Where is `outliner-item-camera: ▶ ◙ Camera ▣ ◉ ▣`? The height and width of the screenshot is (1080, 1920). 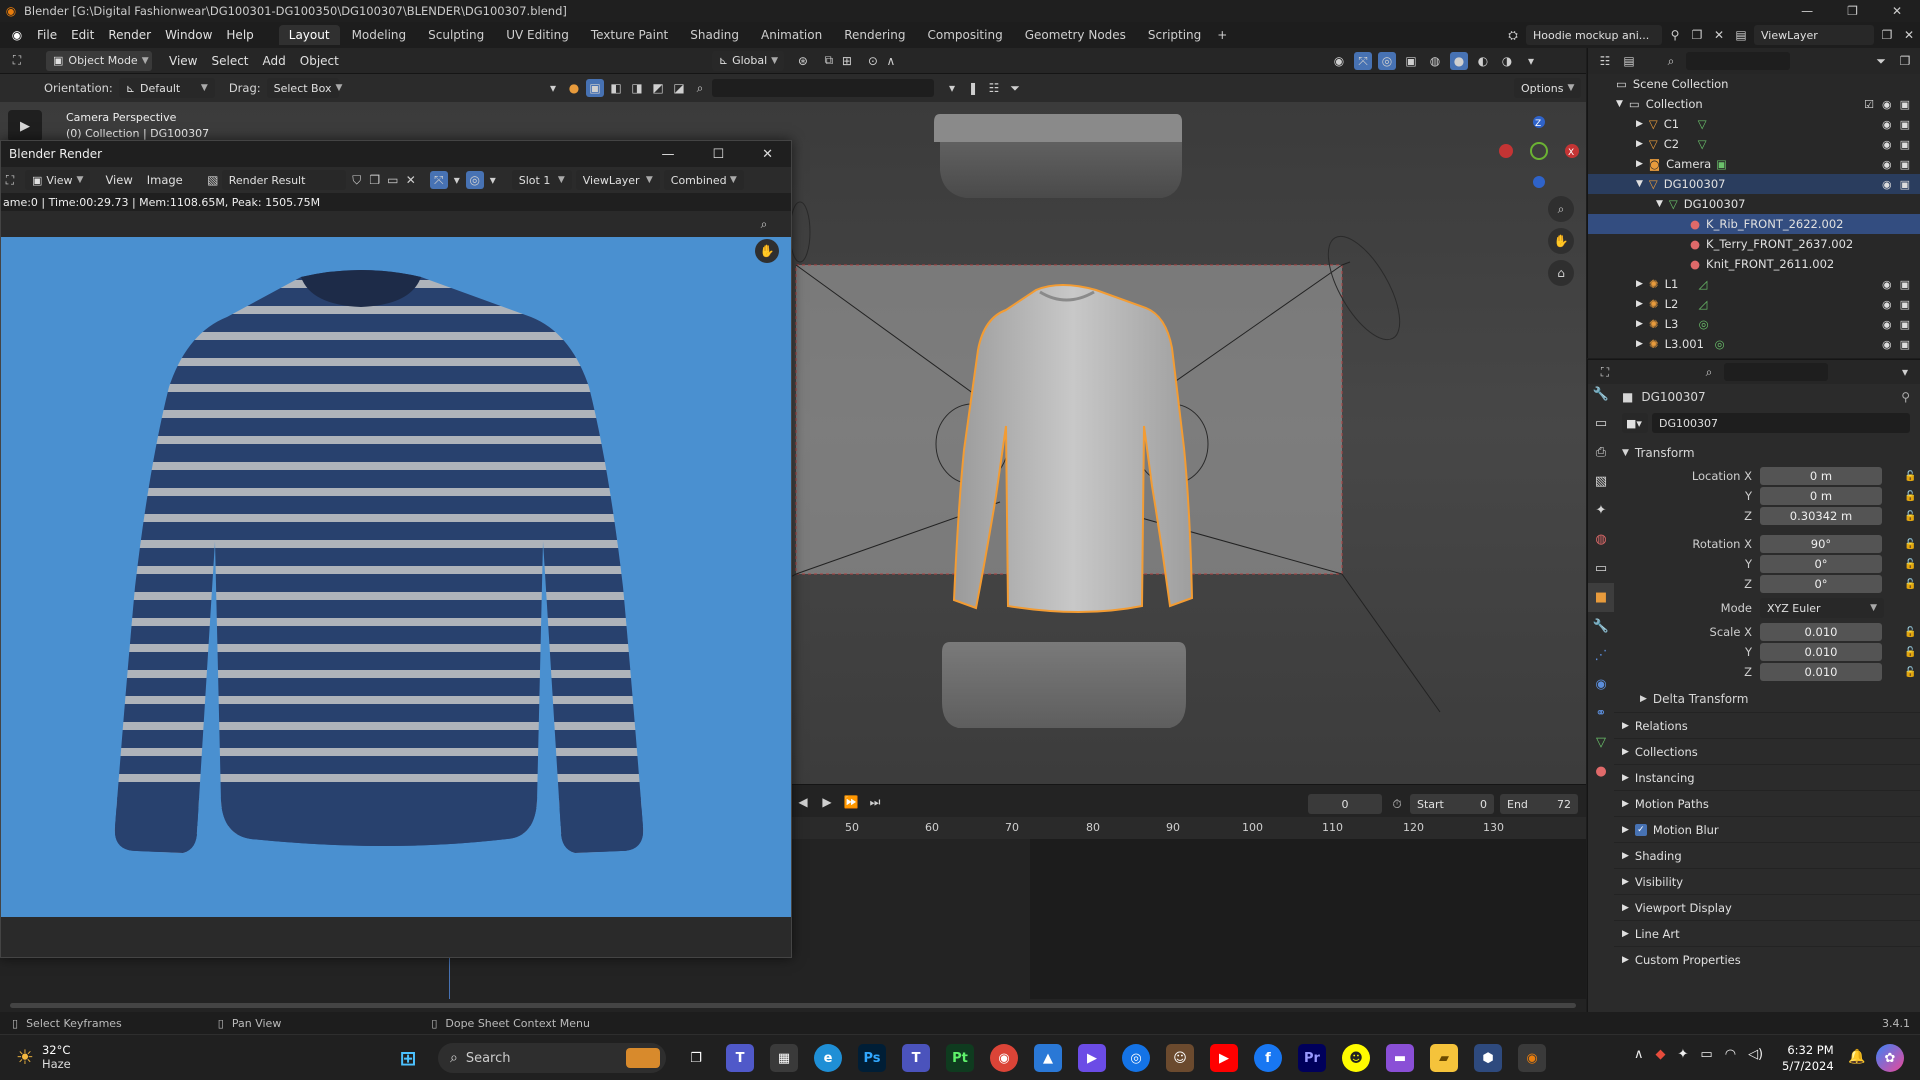
outliner-item-camera: ▶ ◙ Camera ▣ ◉ ▣ is located at coordinates (1754, 164).